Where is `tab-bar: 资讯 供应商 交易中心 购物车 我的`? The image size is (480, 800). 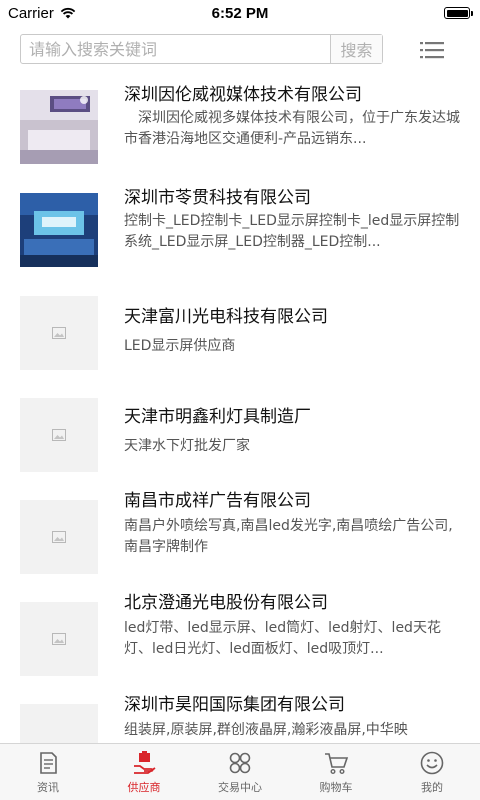 tab-bar: 资讯 供应商 交易中心 购物车 我的 is located at coordinates (240, 771).